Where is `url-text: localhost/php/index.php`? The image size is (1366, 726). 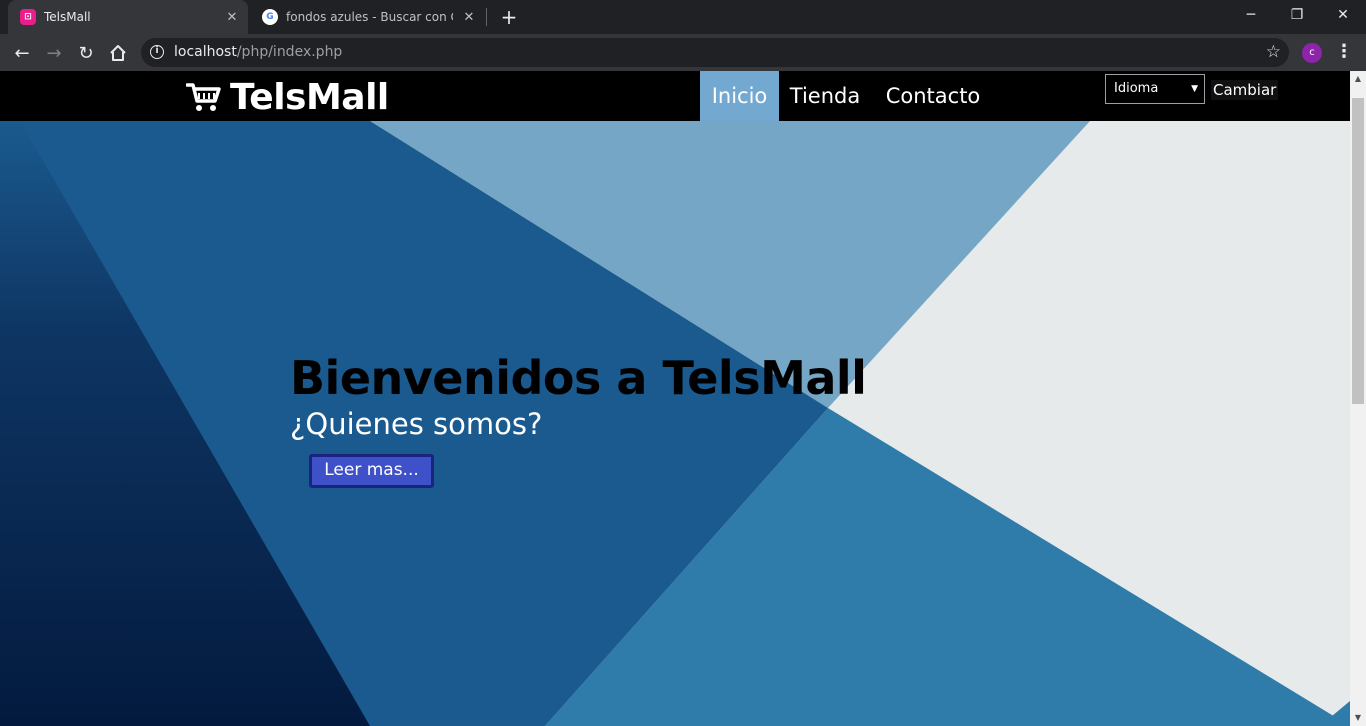 url-text: localhost/php/index.php is located at coordinates (258, 52).